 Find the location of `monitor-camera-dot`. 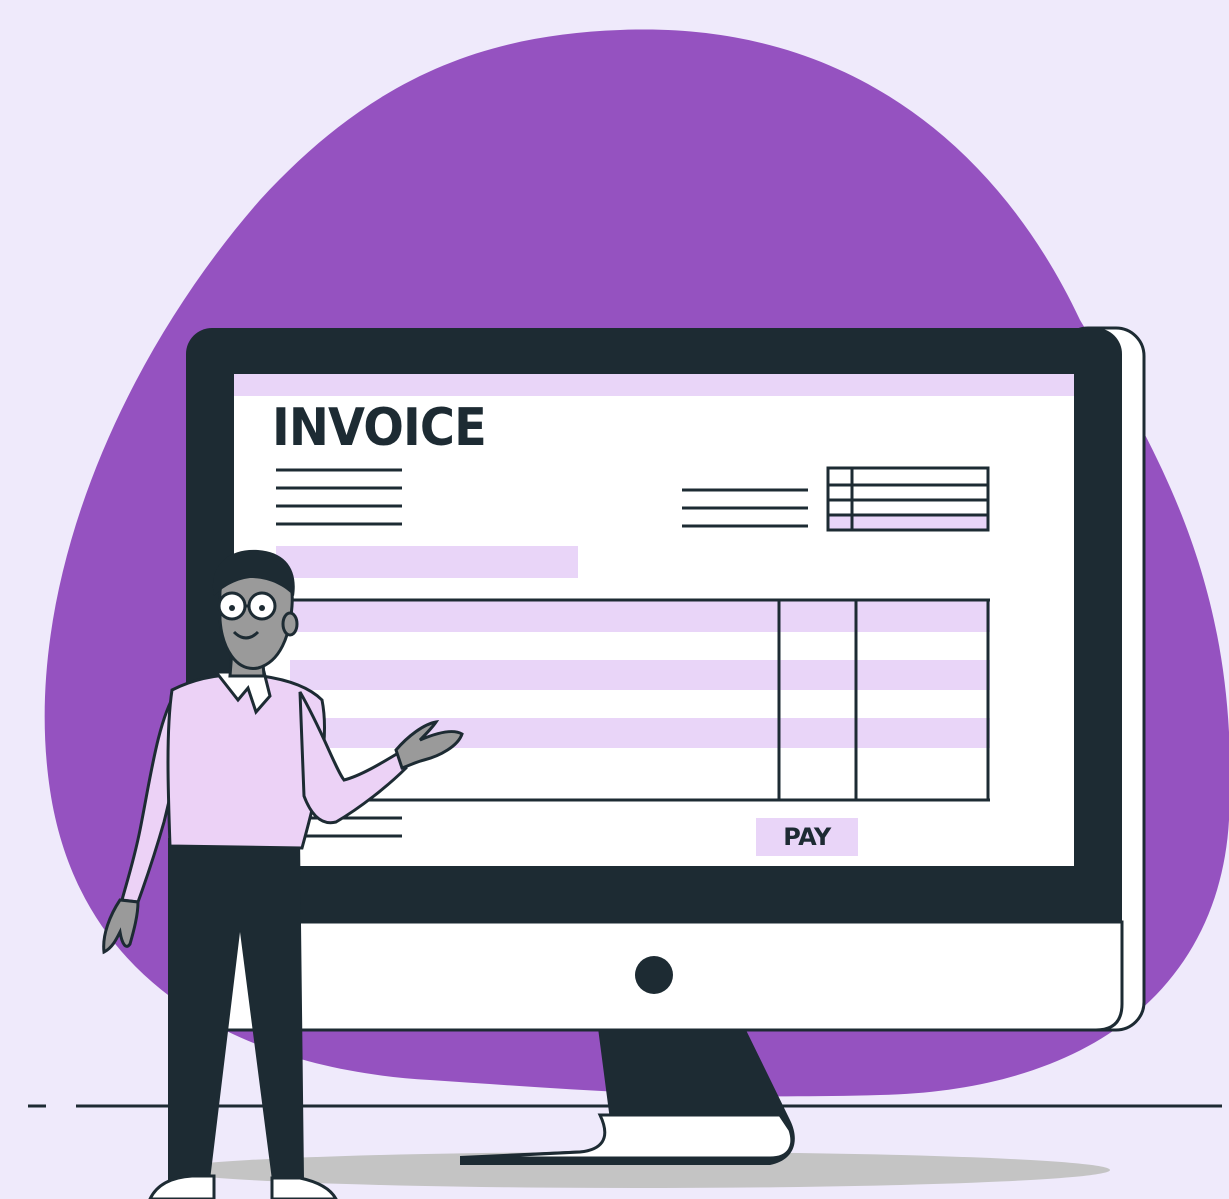

monitor-camera-dot is located at coordinates (654, 975).